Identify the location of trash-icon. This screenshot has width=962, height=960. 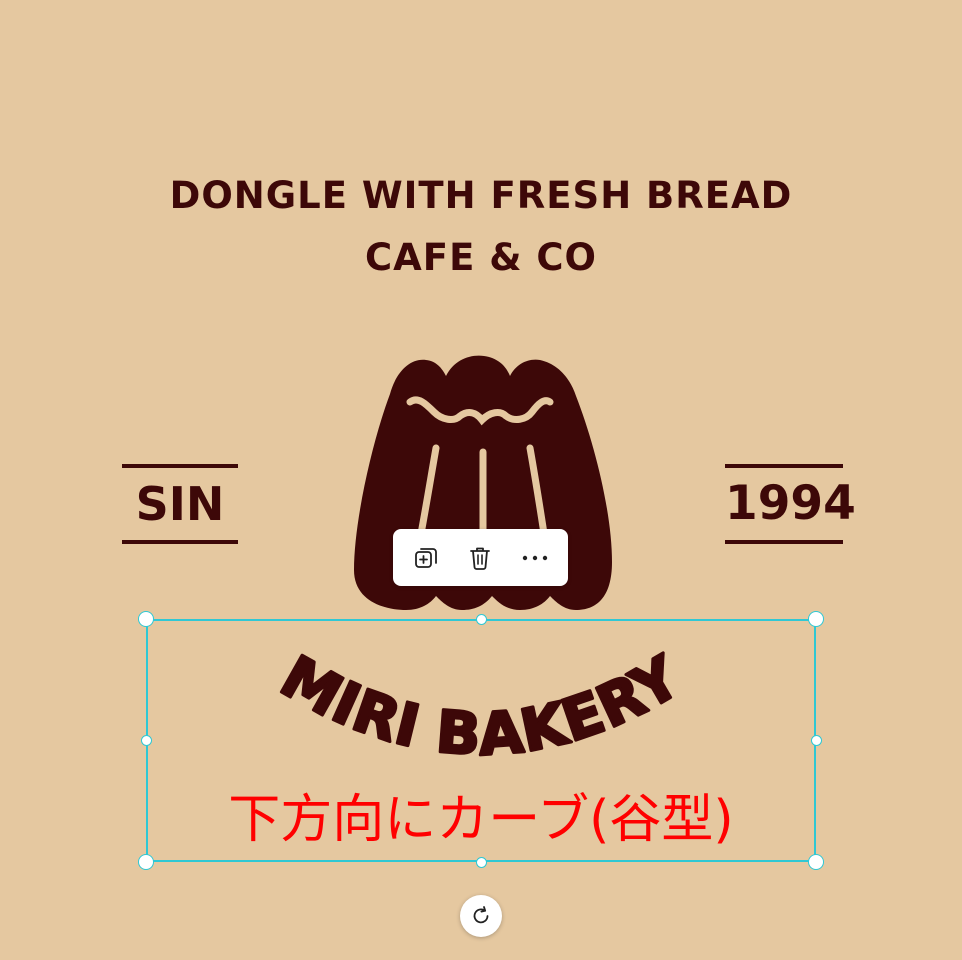
(480, 558).